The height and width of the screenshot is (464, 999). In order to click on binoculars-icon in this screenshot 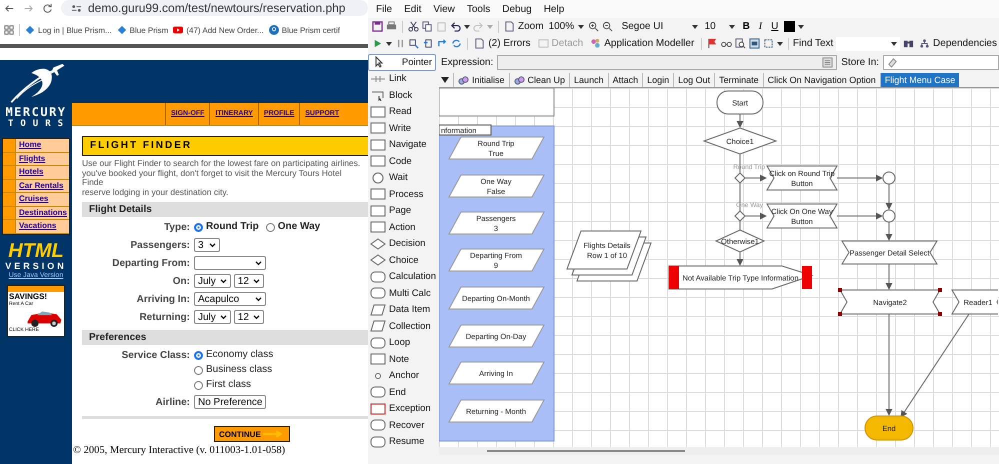, I will do `click(908, 43)`.